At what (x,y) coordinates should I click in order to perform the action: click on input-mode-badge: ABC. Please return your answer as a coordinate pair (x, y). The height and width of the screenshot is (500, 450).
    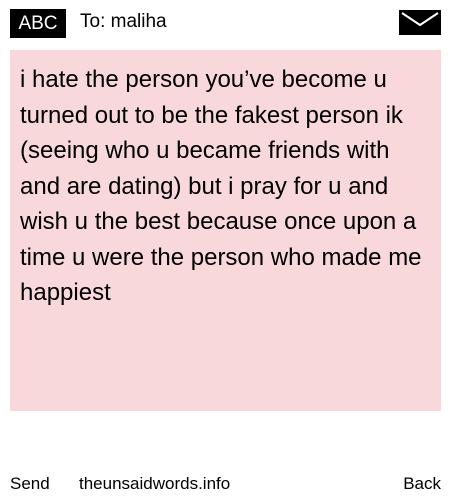
    Looking at the image, I should click on (38, 23).